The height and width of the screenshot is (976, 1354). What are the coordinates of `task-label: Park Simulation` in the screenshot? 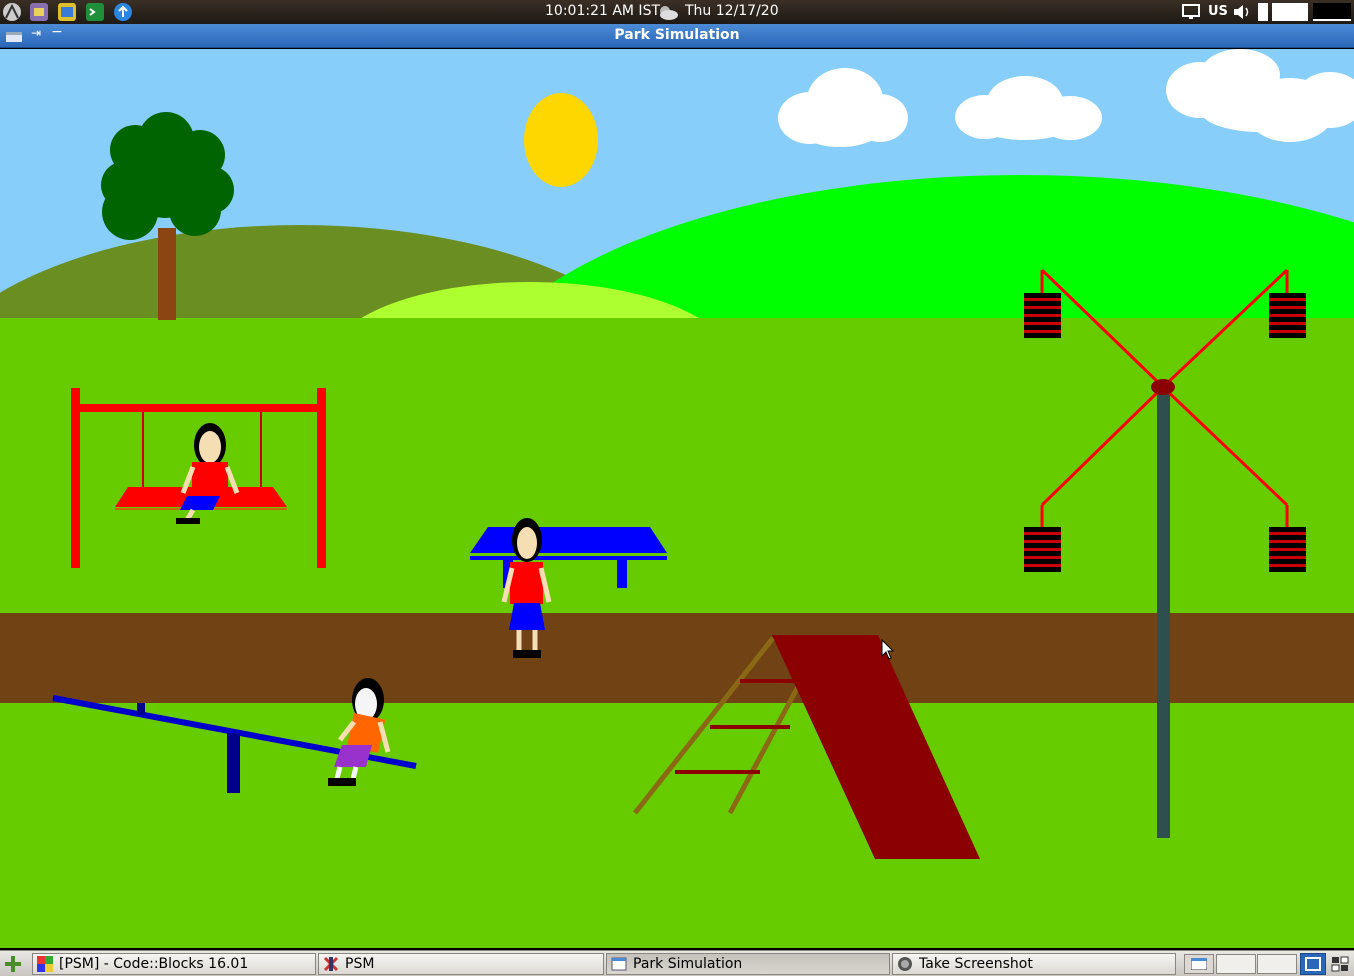 It's located at (688, 964).